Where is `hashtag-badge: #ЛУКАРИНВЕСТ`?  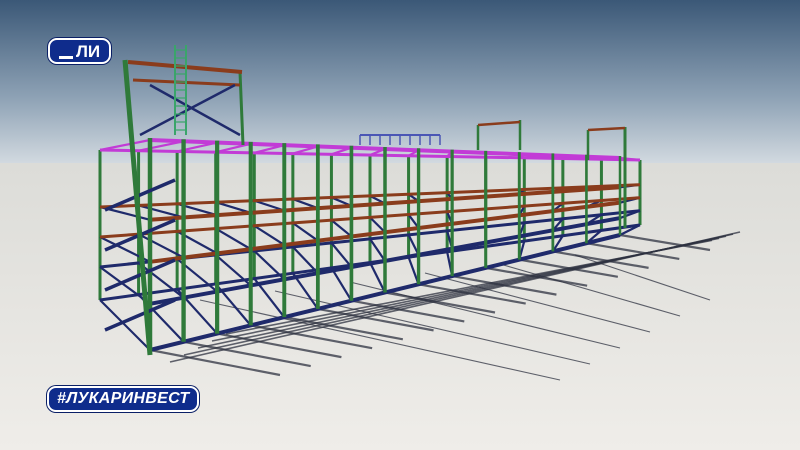
hashtag-badge: #ЛУКАРИНВЕСТ is located at coordinates (123, 399).